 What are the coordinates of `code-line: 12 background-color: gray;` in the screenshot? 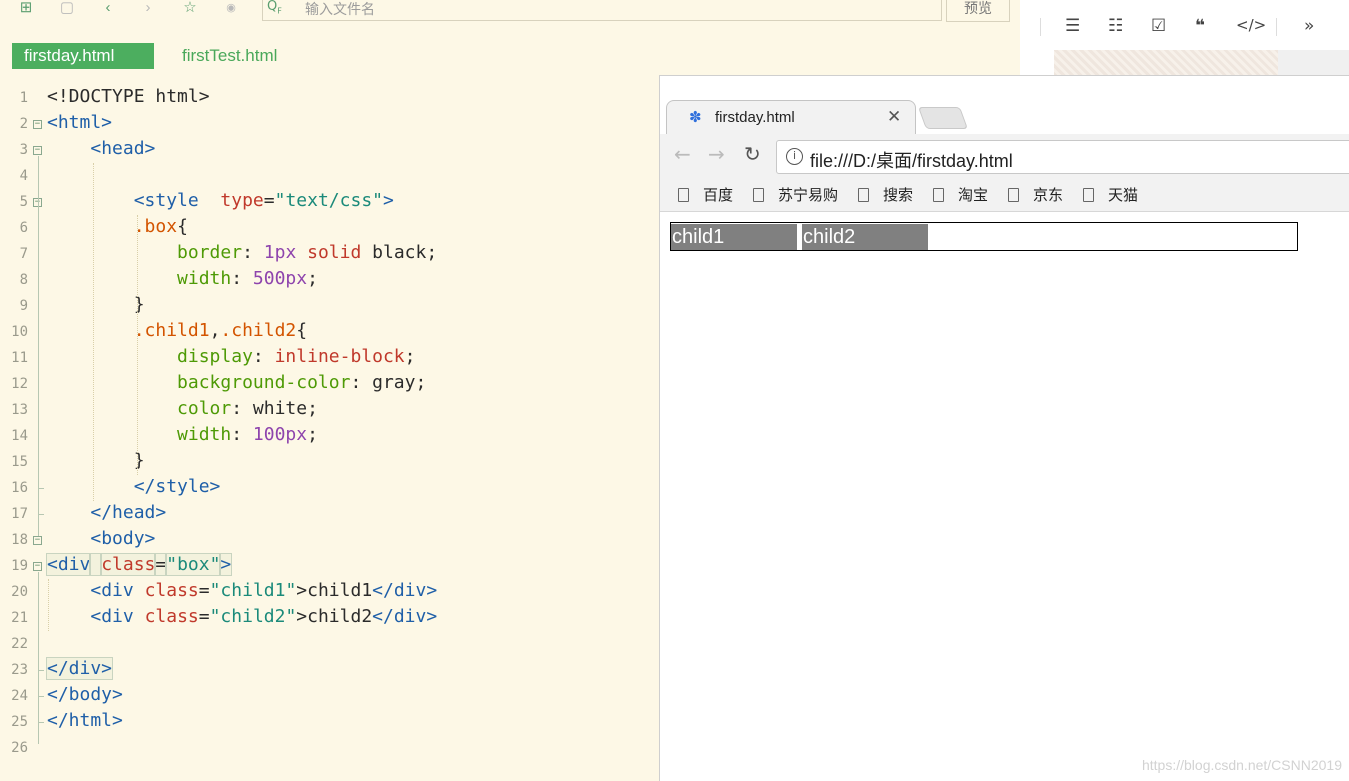 It's located at (330, 384).